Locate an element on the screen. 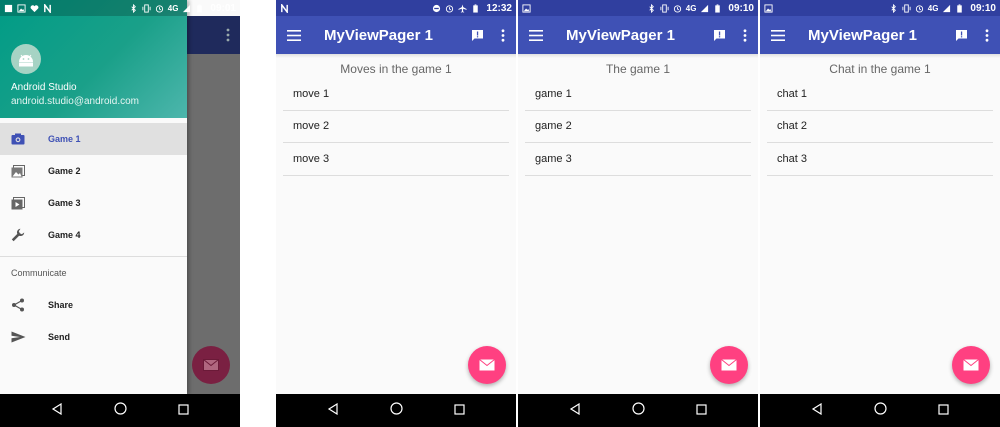  heart-icon is located at coordinates (34, 8).